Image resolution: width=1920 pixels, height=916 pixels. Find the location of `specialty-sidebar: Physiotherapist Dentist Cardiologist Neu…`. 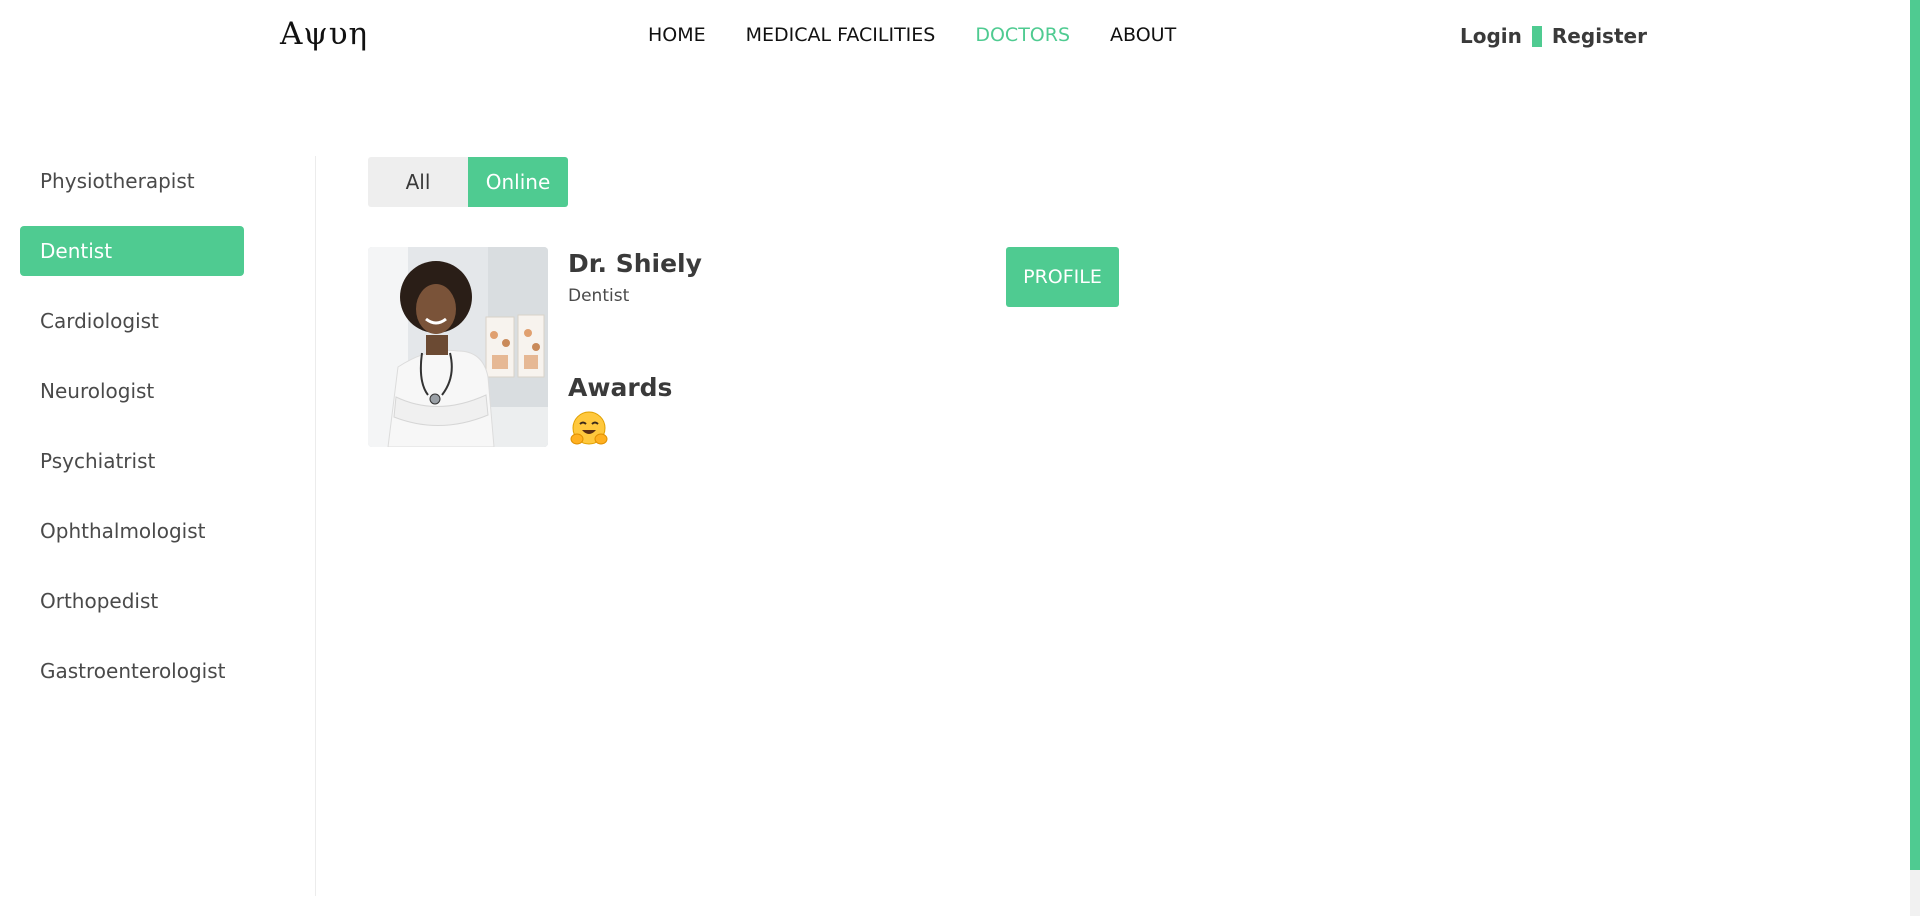

specialty-sidebar: Physiotherapist Dentist Cardiologist Neu… is located at coordinates (158, 526).